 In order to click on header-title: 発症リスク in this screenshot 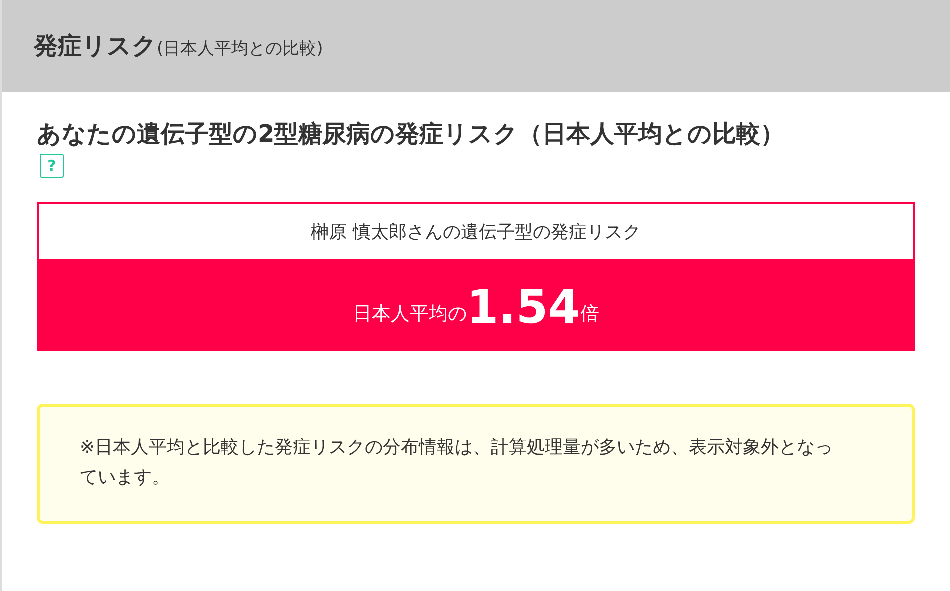, I will do `click(95, 46)`.